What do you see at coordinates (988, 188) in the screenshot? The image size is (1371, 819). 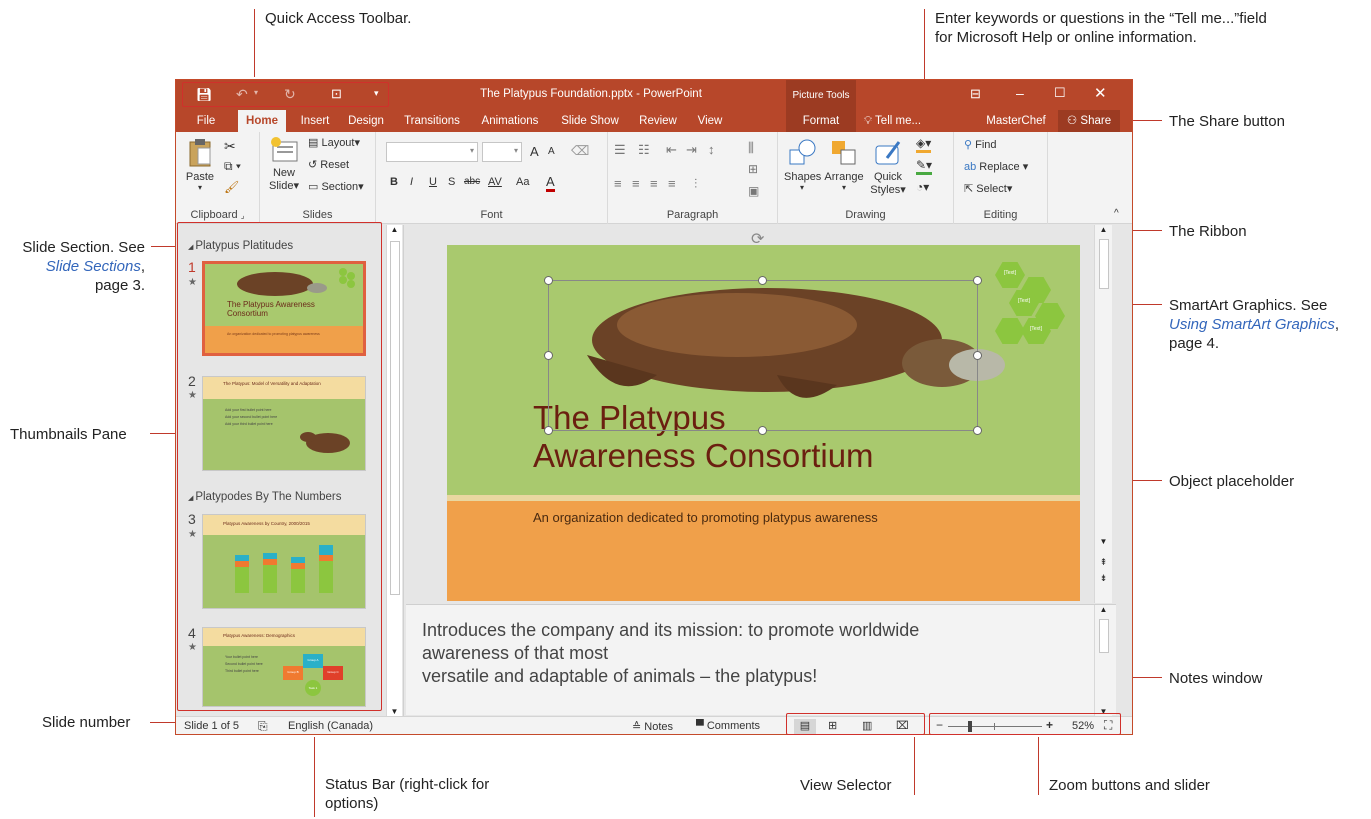 I see `select-button: ⇱ Select▾` at bounding box center [988, 188].